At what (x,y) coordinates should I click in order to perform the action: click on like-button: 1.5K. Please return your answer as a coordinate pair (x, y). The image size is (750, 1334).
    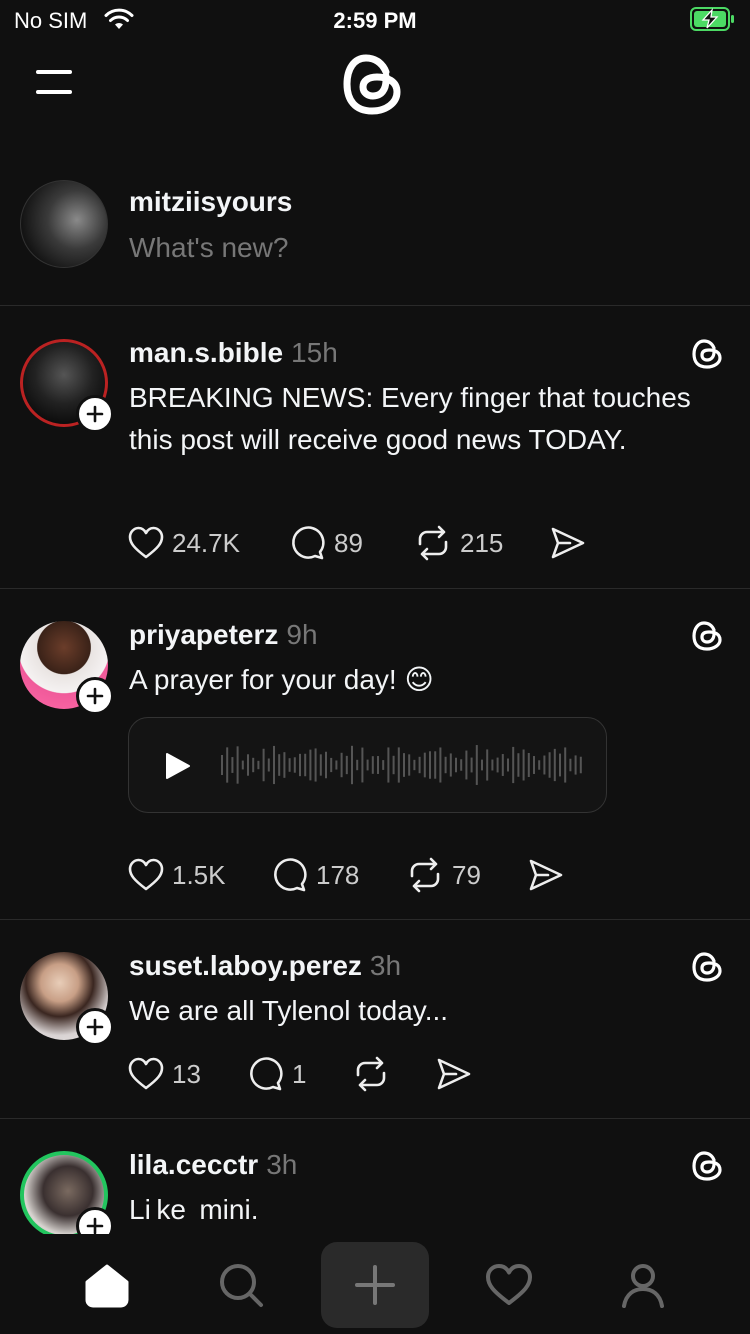
    Looking at the image, I should click on (177, 875).